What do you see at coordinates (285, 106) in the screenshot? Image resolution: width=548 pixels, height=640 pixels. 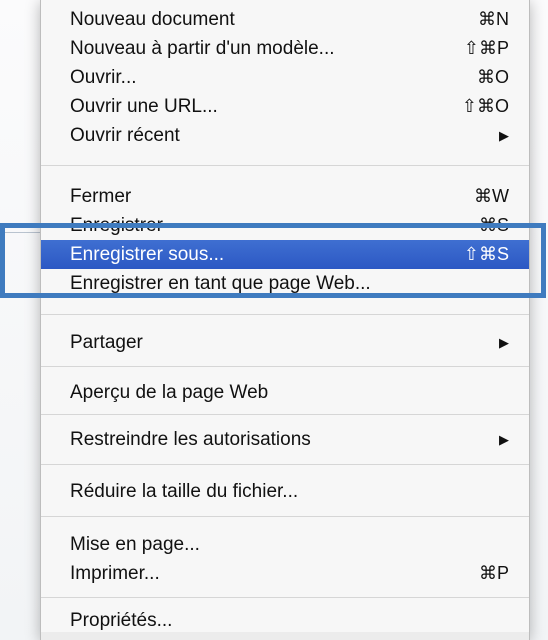 I see `menu-item-ouvrir-url: Ouvrir une URL... ⇧⌘O` at bounding box center [285, 106].